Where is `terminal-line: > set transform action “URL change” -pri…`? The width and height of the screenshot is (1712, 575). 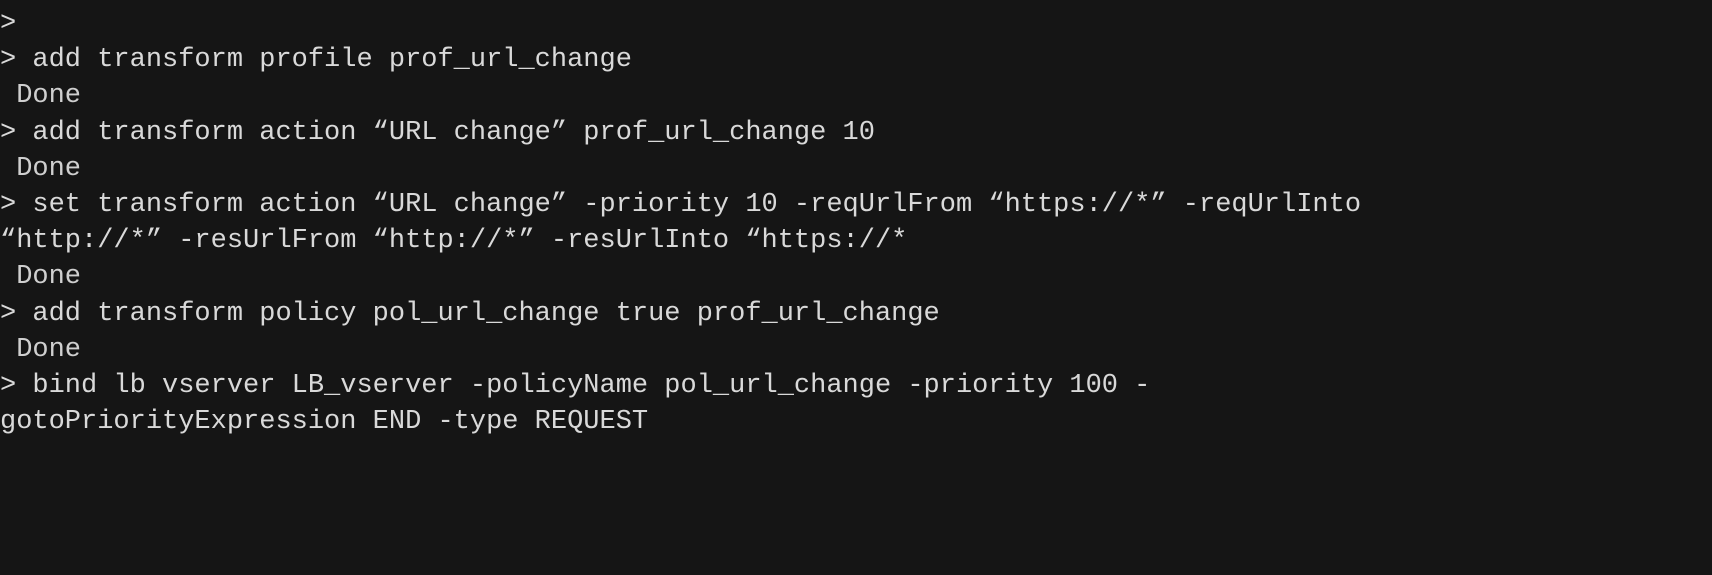 terminal-line: > set transform action “URL change” -pri… is located at coordinates (681, 204).